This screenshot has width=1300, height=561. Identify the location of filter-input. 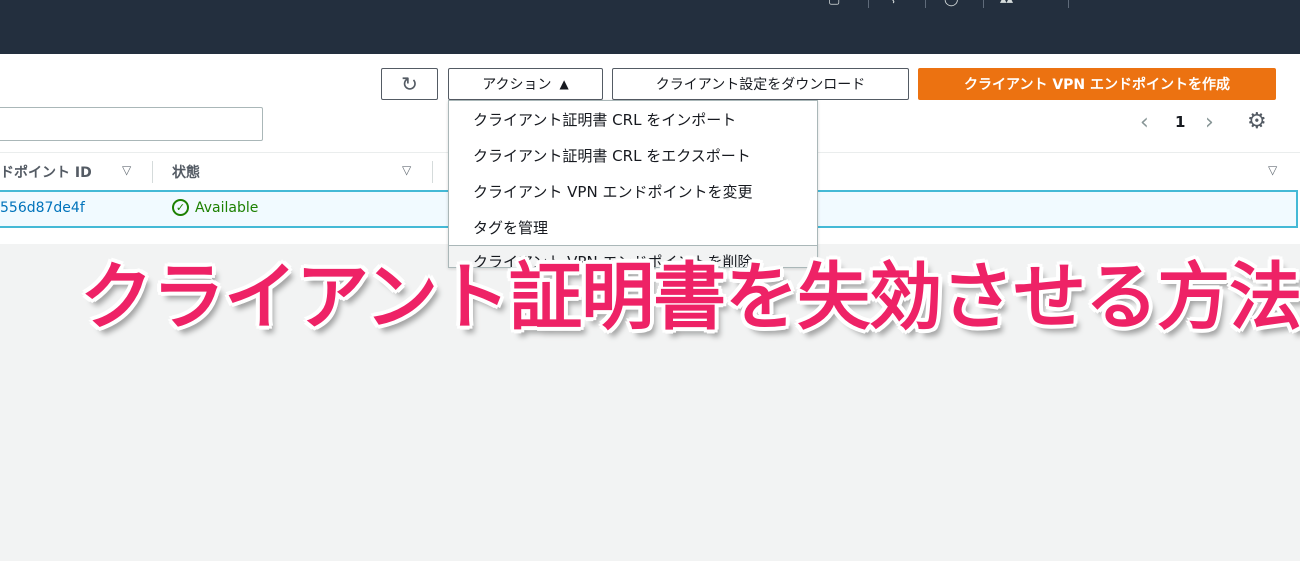
(131, 124).